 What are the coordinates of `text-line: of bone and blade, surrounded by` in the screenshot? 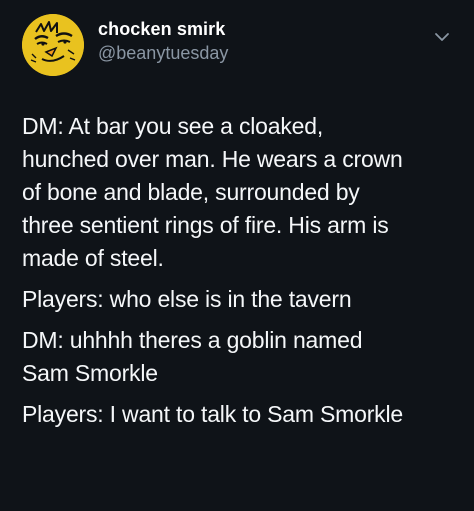 It's located at (191, 192).